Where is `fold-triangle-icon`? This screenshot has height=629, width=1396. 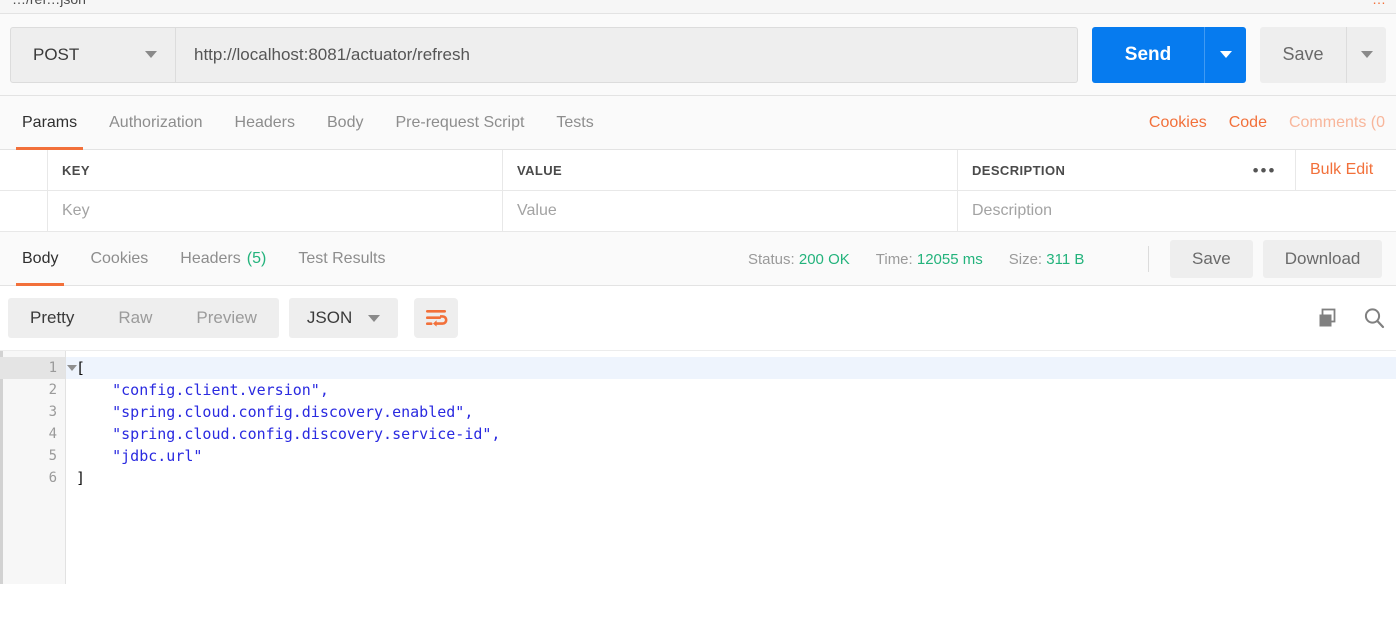
fold-triangle-icon is located at coordinates (72, 368).